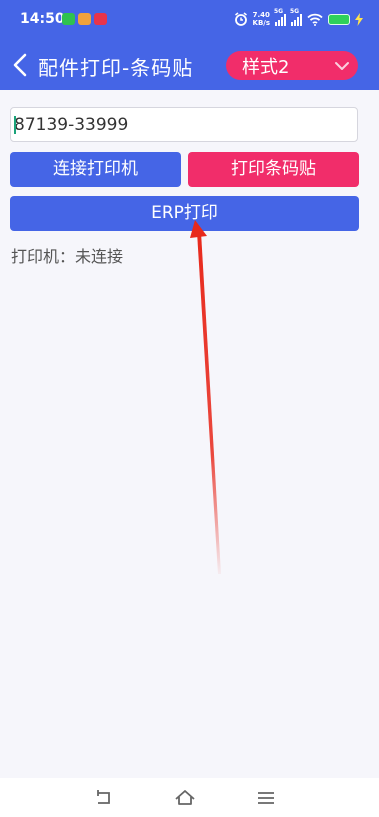 The height and width of the screenshot is (817, 379). I want to click on net-speed: 7.40 KB/s, so click(261, 19).